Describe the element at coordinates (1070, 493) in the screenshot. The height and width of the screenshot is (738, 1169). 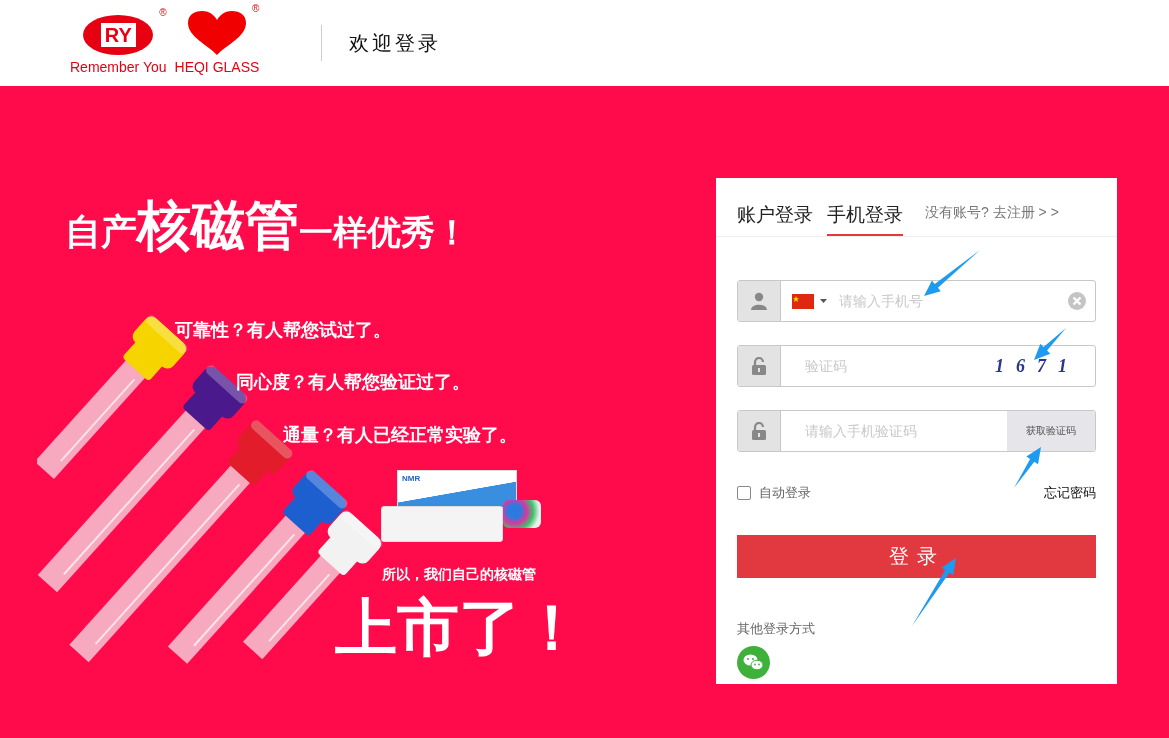
I see `forgot-password-link: 忘记密码` at that location.